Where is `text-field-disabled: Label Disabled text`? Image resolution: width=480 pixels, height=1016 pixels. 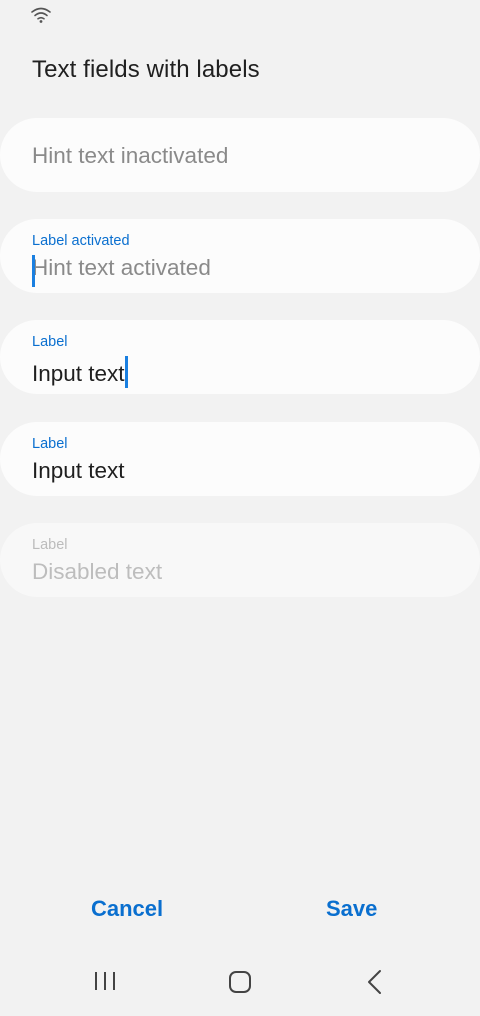
text-field-disabled: Label Disabled text is located at coordinates (240, 560).